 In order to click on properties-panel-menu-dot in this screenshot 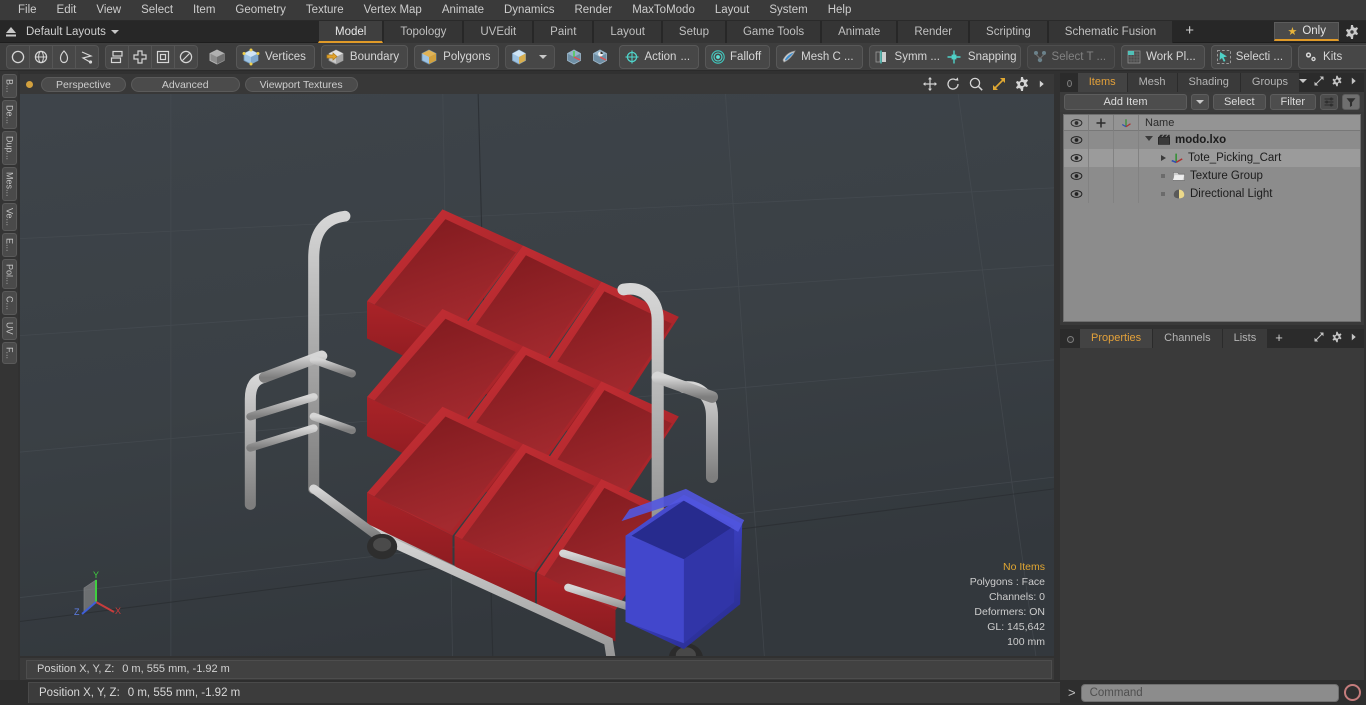, I will do `click(1070, 339)`.